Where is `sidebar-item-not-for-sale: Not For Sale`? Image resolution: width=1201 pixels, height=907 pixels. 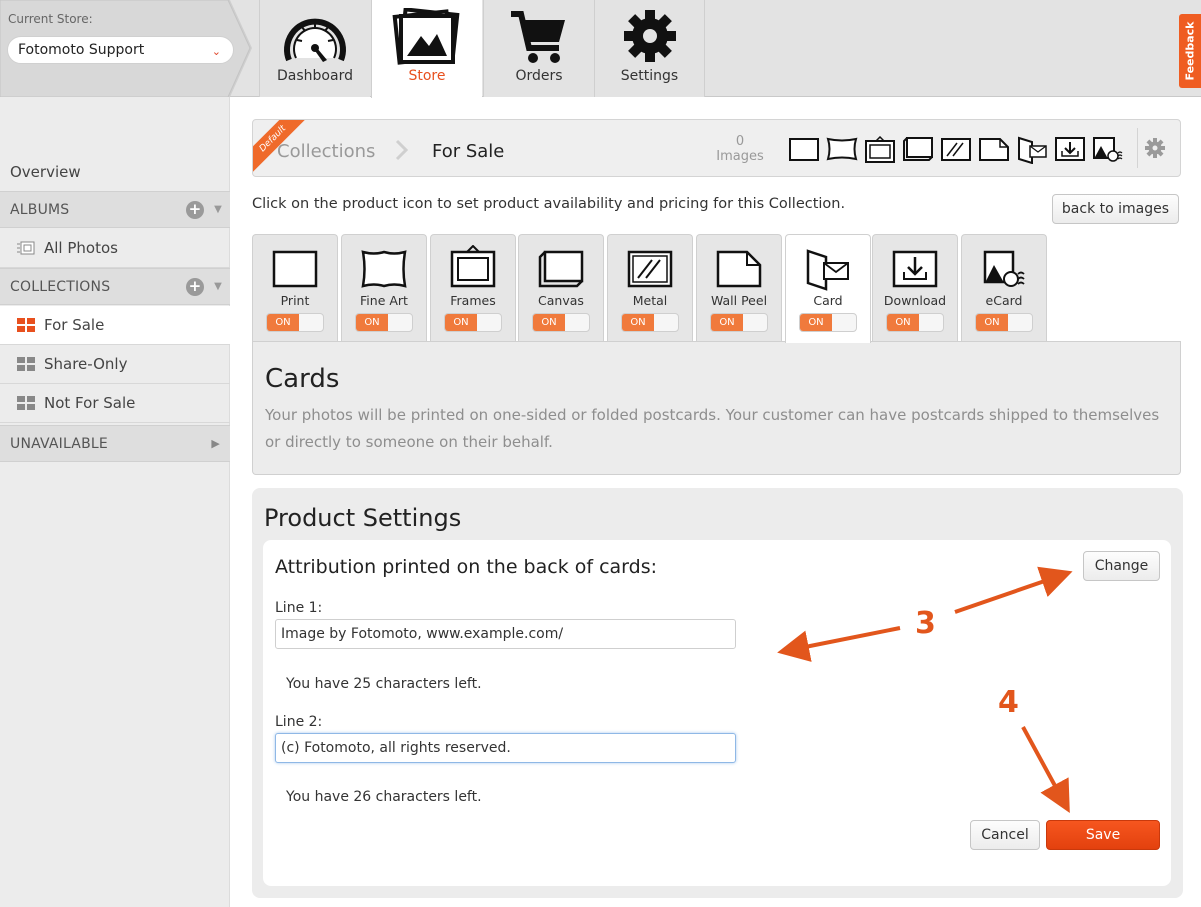
sidebar-item-not-for-sale: Not For Sale is located at coordinates (115, 403).